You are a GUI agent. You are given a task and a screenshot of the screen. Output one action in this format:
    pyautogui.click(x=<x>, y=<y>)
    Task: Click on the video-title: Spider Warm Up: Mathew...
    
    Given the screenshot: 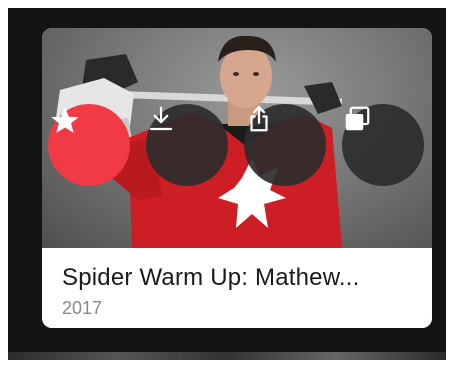 What is the action you would take?
    pyautogui.click(x=211, y=277)
    